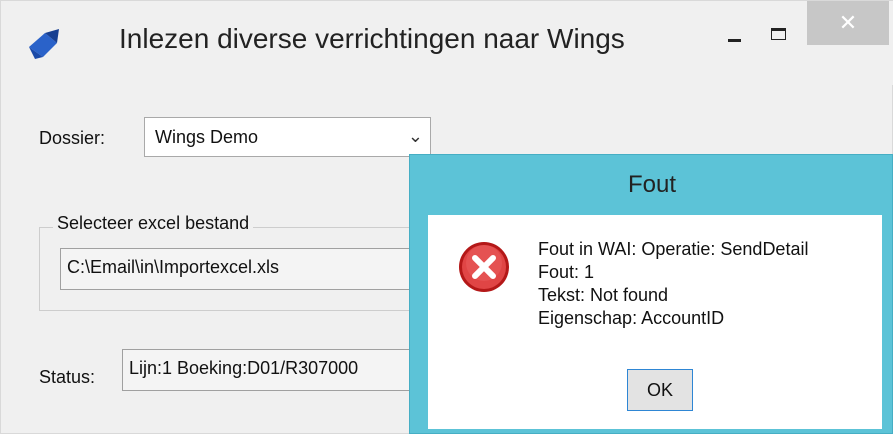  What do you see at coordinates (287, 137) in the screenshot?
I see `dossier-dropdown: Wings Demo ⌄` at bounding box center [287, 137].